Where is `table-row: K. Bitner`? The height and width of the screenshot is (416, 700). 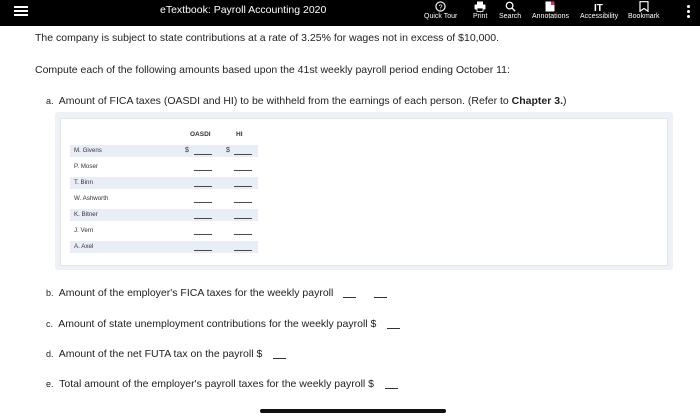 table-row: K. Bitner is located at coordinates (164, 215).